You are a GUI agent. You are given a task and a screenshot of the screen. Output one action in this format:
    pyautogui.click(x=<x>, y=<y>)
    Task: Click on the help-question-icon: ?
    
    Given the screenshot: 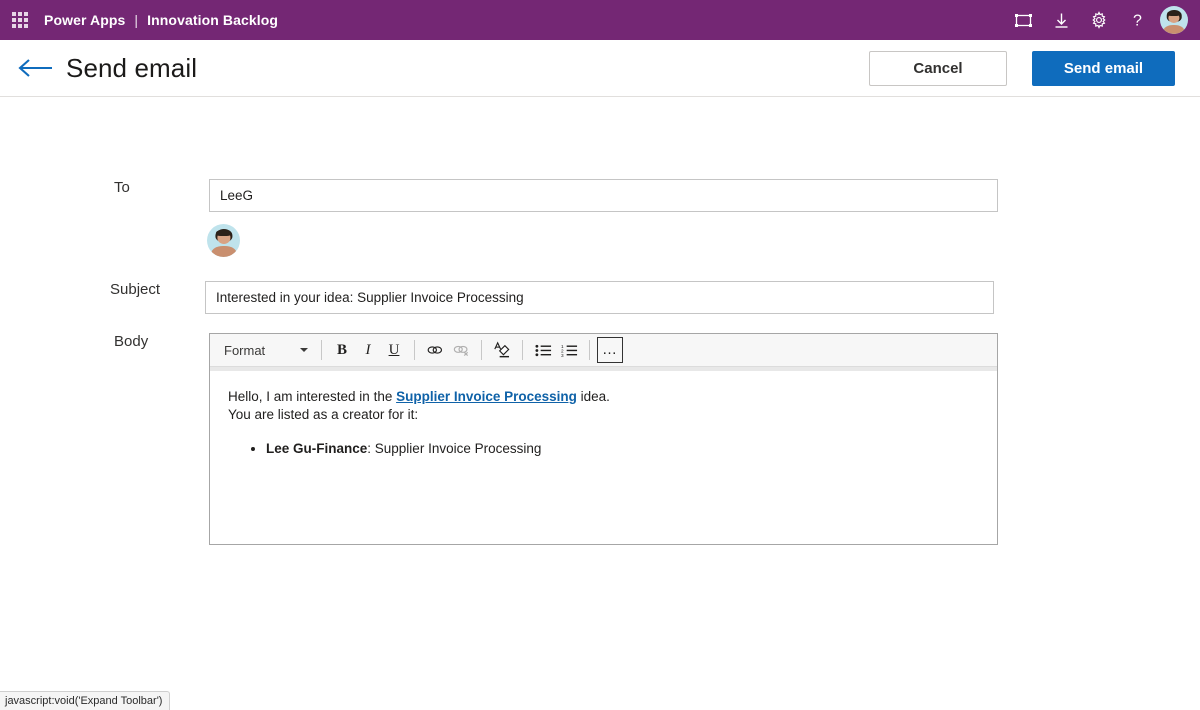 What is the action you would take?
    pyautogui.click(x=1137, y=20)
    